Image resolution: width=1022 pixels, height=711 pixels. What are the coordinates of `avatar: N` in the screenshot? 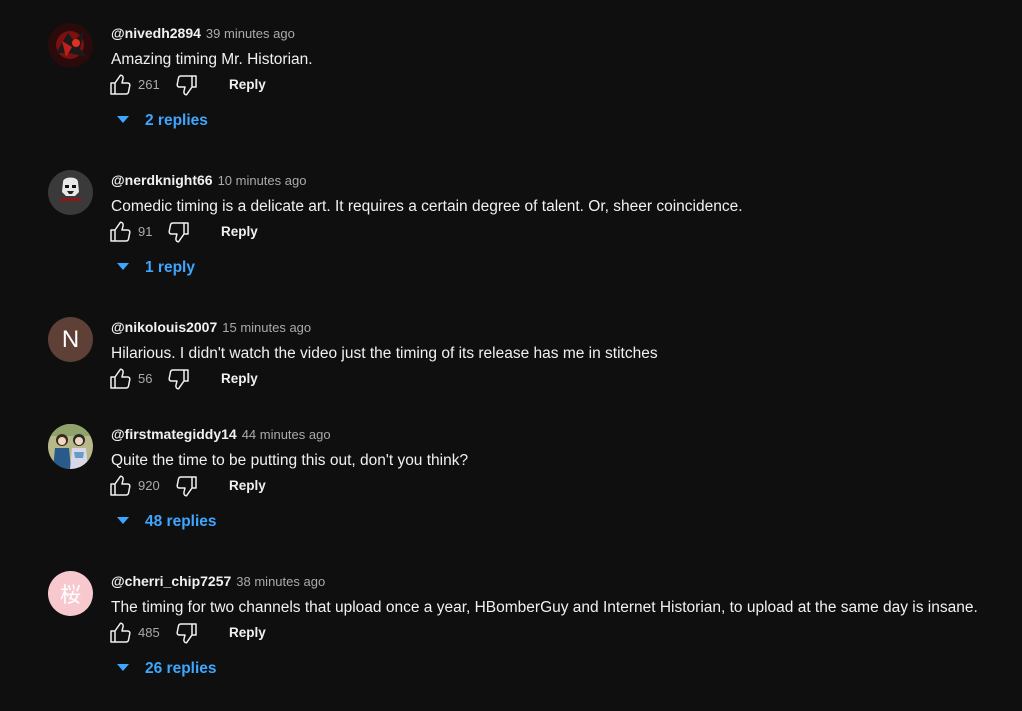 It's located at (70, 339).